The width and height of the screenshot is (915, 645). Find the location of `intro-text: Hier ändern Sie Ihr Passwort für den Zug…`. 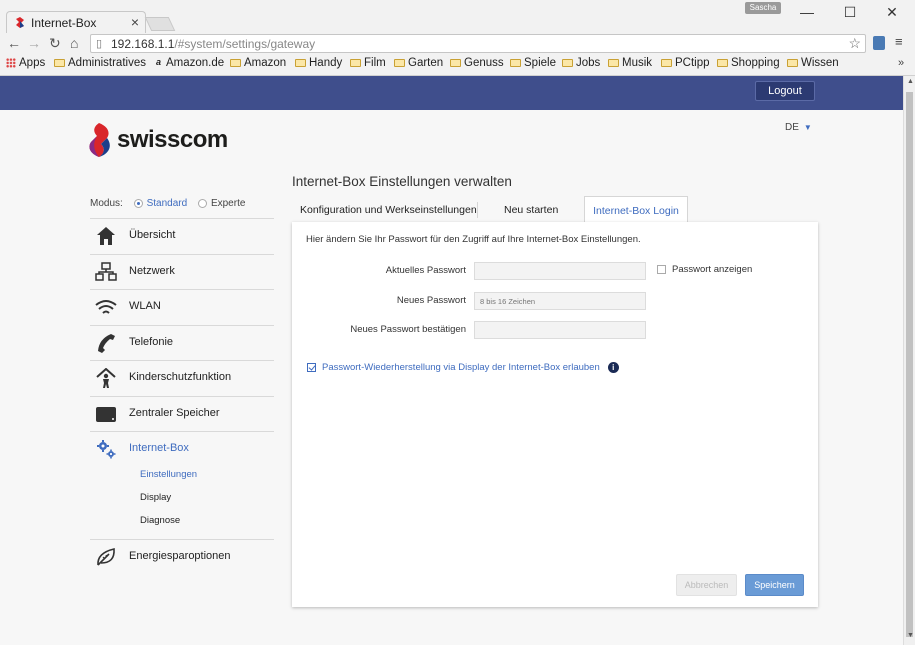

intro-text: Hier ändern Sie Ihr Passwort für den Zug… is located at coordinates (473, 239).